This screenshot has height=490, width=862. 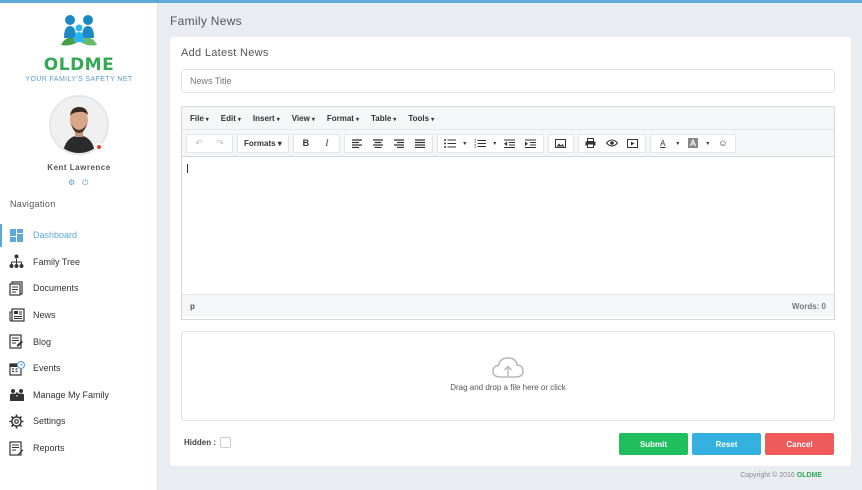 What do you see at coordinates (327, 143) in the screenshot?
I see `italic-button: I` at bounding box center [327, 143].